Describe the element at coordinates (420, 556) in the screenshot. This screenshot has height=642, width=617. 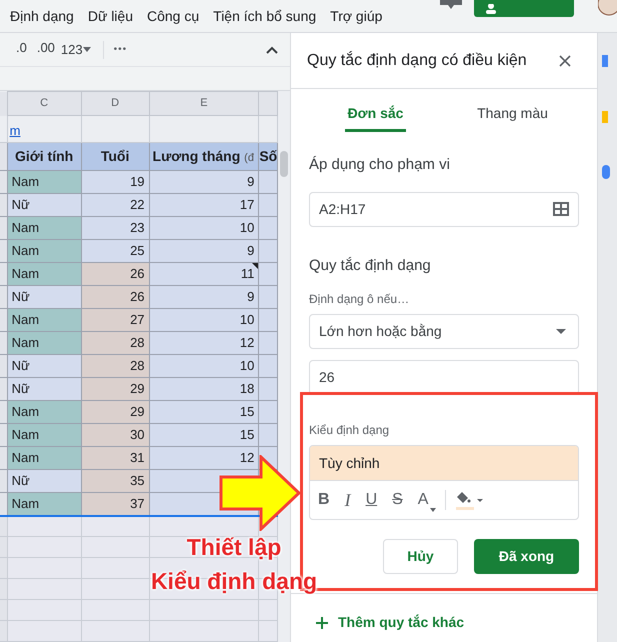
I see `cancel-button: Hủy` at that location.